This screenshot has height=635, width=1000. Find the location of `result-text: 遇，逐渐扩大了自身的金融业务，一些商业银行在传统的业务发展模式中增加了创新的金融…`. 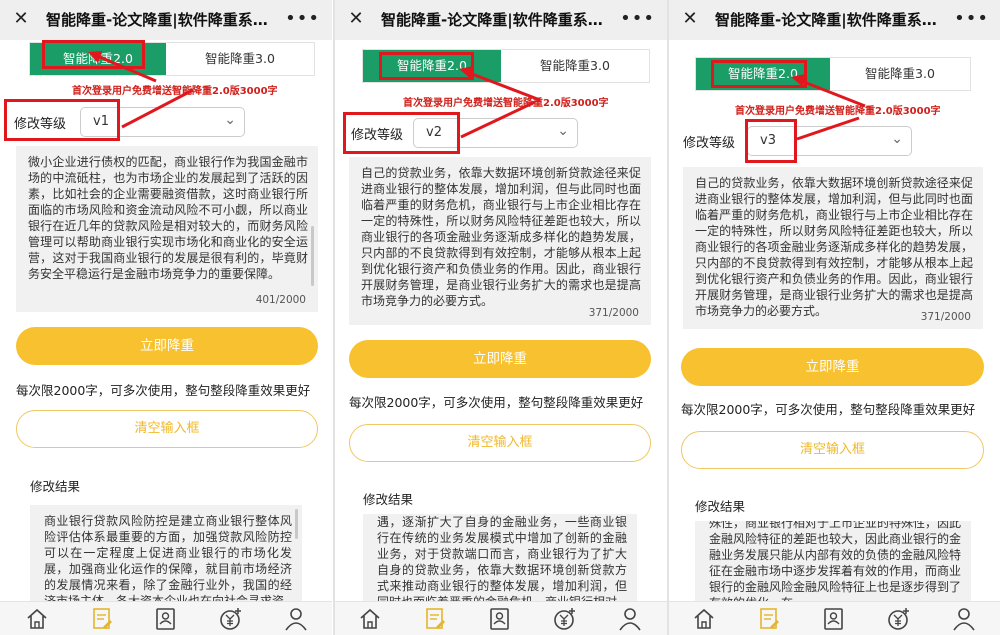

result-text: 遇，逐渐扩大了自身的金融业务，一些商业银行在传统的业务发展模式中增加了创新的金融… is located at coordinates (502, 558).